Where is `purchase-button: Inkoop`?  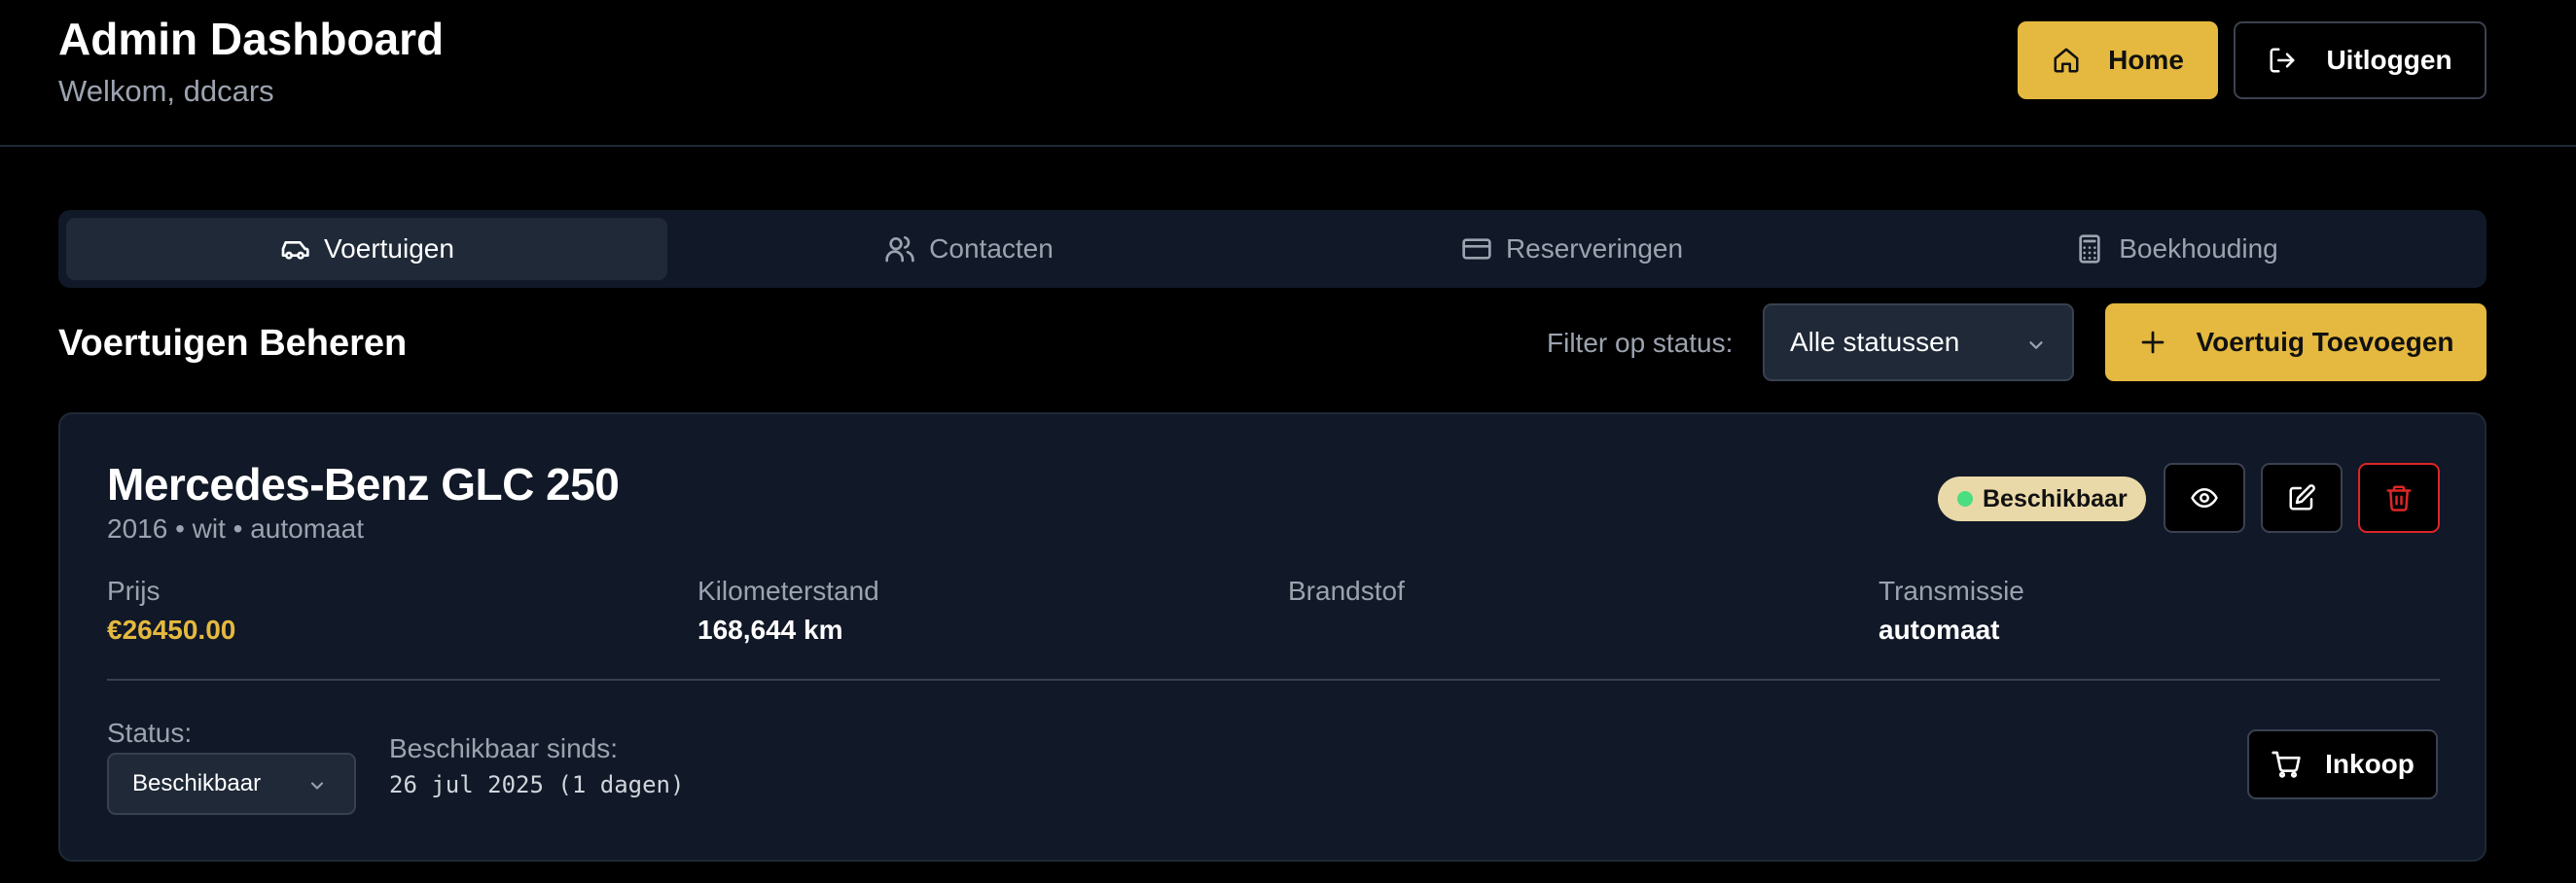
purchase-button: Inkoop is located at coordinates (2342, 764).